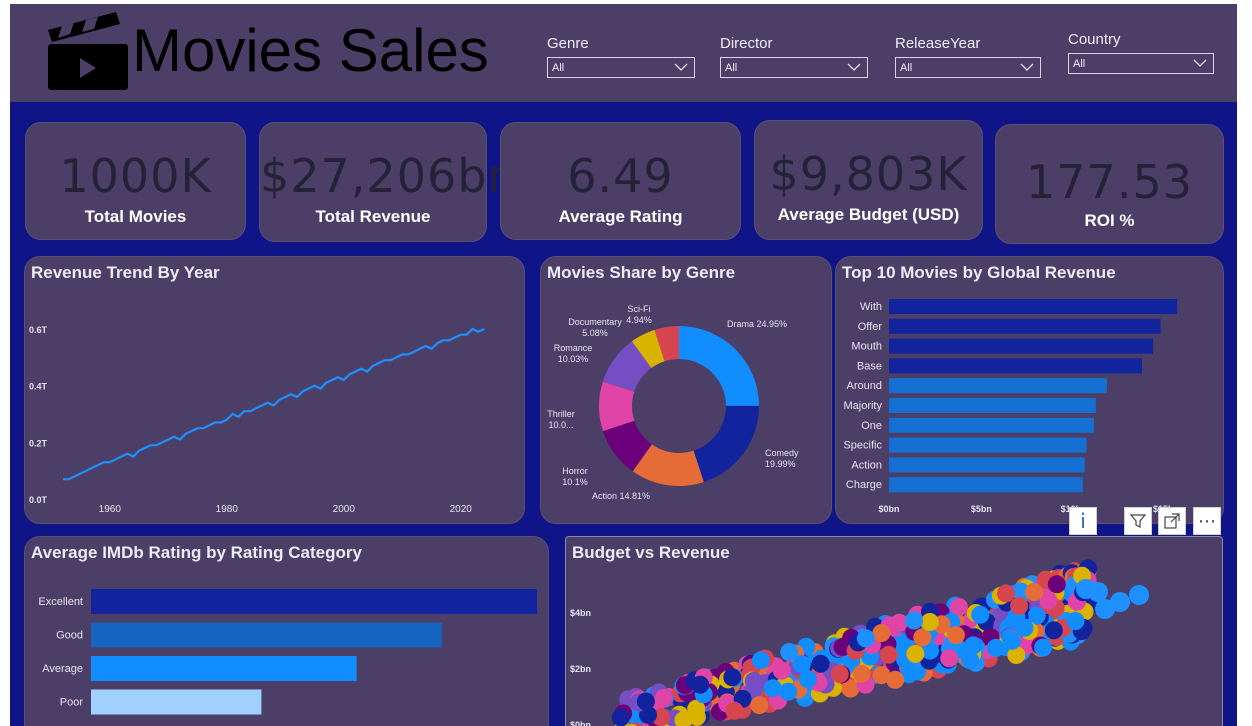  What do you see at coordinates (580, 669) in the screenshot?
I see `y-tick-label: $2bn` at bounding box center [580, 669].